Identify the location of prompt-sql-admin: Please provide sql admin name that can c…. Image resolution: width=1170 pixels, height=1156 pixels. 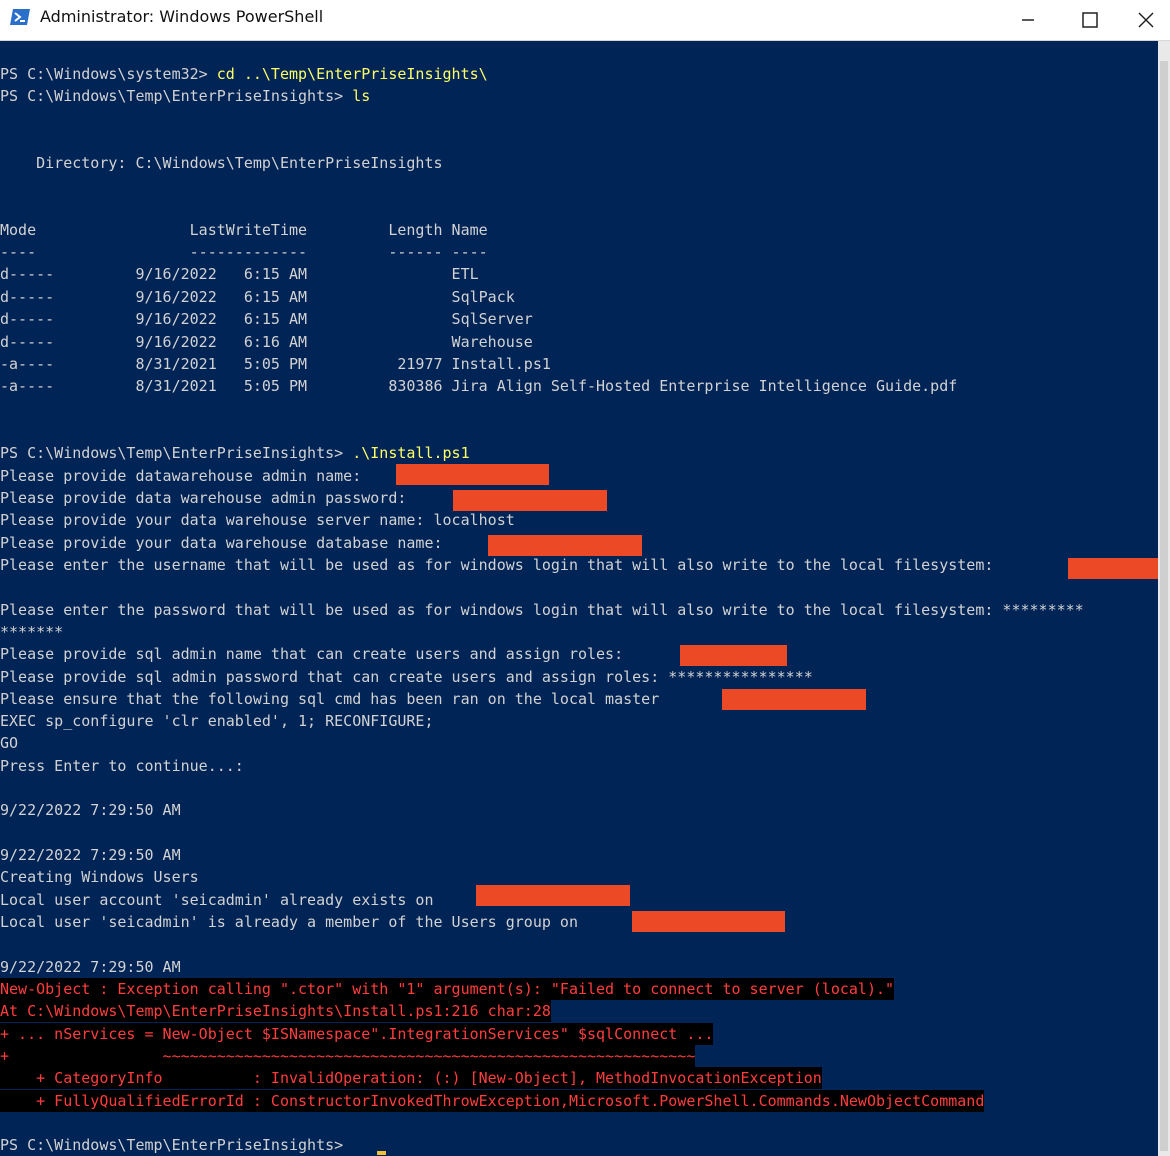
(316, 654).